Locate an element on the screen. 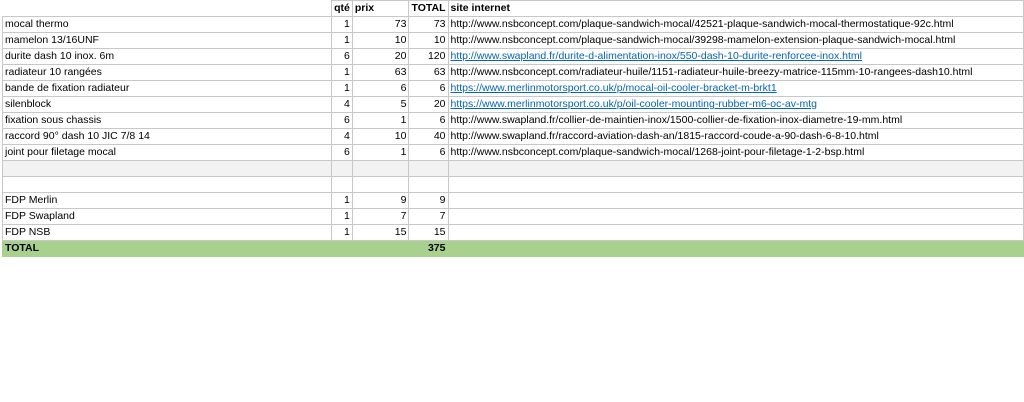 The width and height of the screenshot is (1024, 402). prix-cell: 63 is located at coordinates (380, 72).